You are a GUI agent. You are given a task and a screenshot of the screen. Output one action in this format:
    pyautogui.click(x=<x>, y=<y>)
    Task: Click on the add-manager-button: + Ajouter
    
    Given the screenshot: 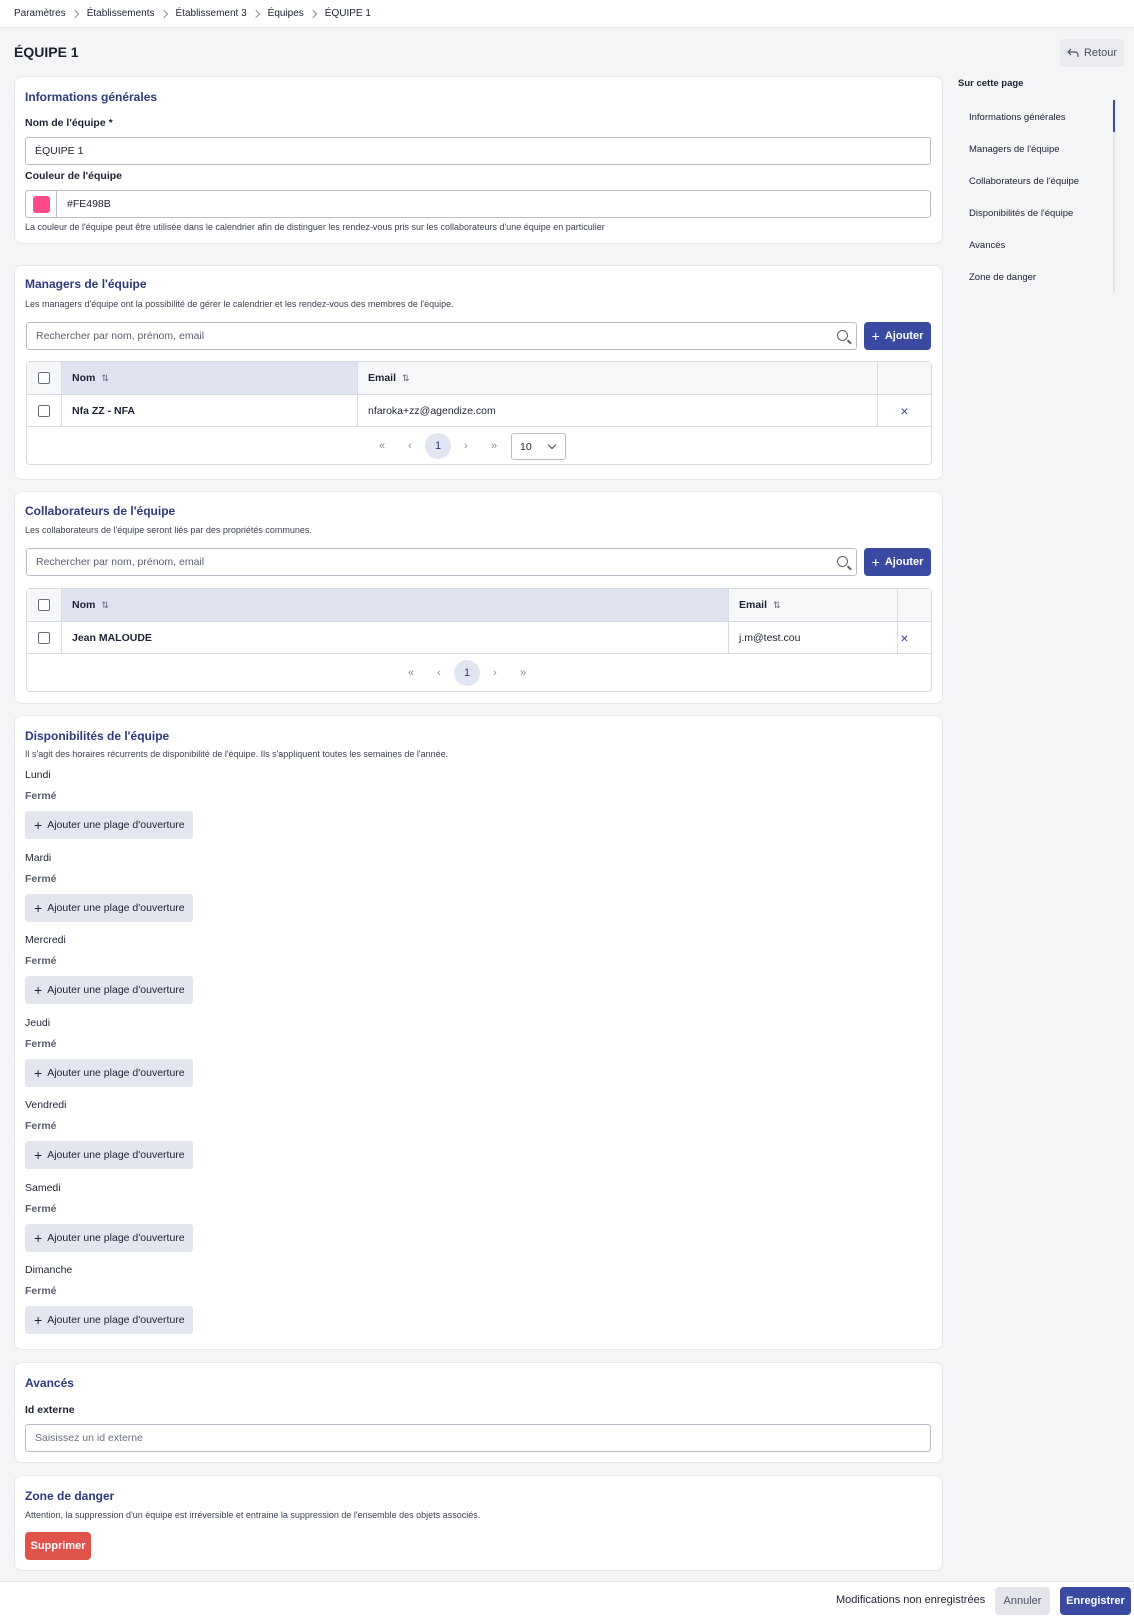 What is the action you would take?
    pyautogui.click(x=897, y=336)
    